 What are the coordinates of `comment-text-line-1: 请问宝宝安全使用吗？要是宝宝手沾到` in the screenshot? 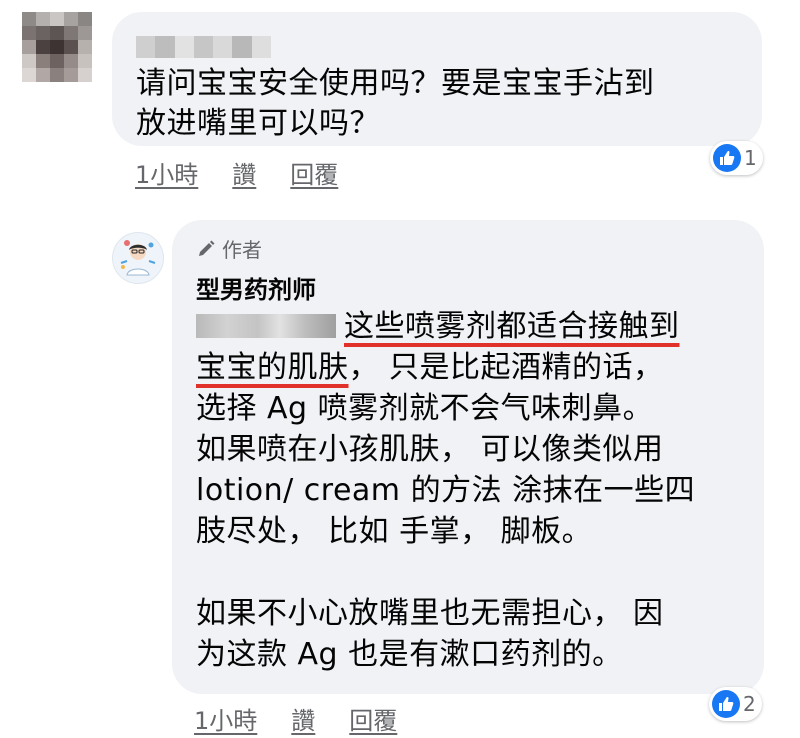 It's located at (395, 83).